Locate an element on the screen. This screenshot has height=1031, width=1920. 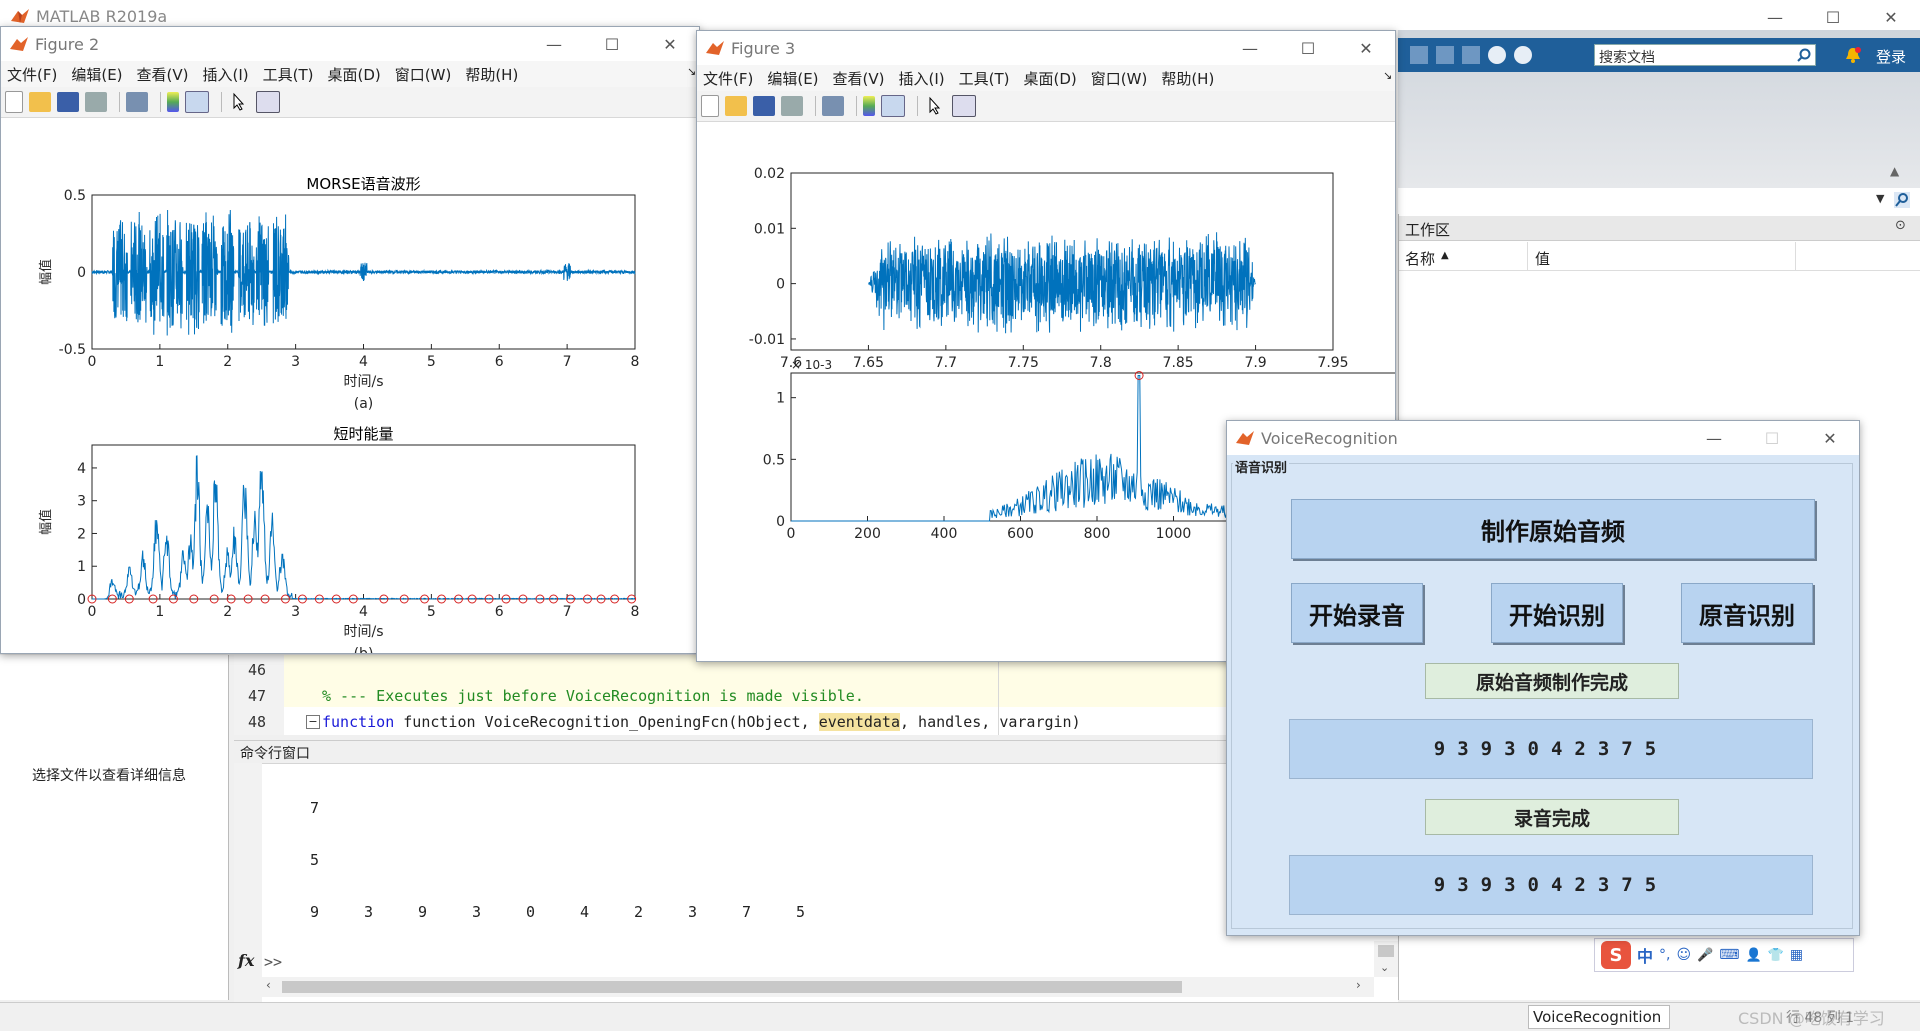
switch-windows-icon is located at coordinates (1471, 55).